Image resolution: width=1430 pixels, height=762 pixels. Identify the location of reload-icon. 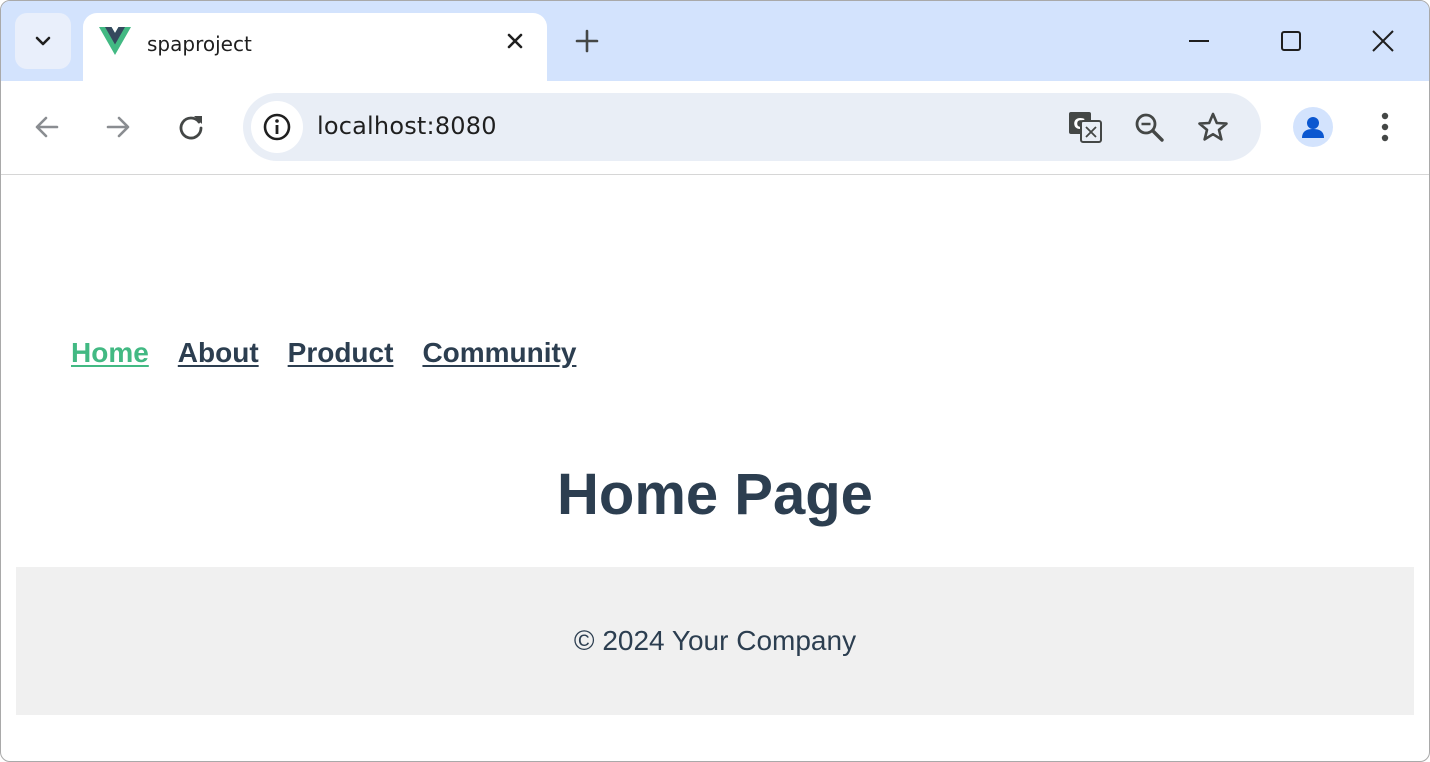
(191, 128).